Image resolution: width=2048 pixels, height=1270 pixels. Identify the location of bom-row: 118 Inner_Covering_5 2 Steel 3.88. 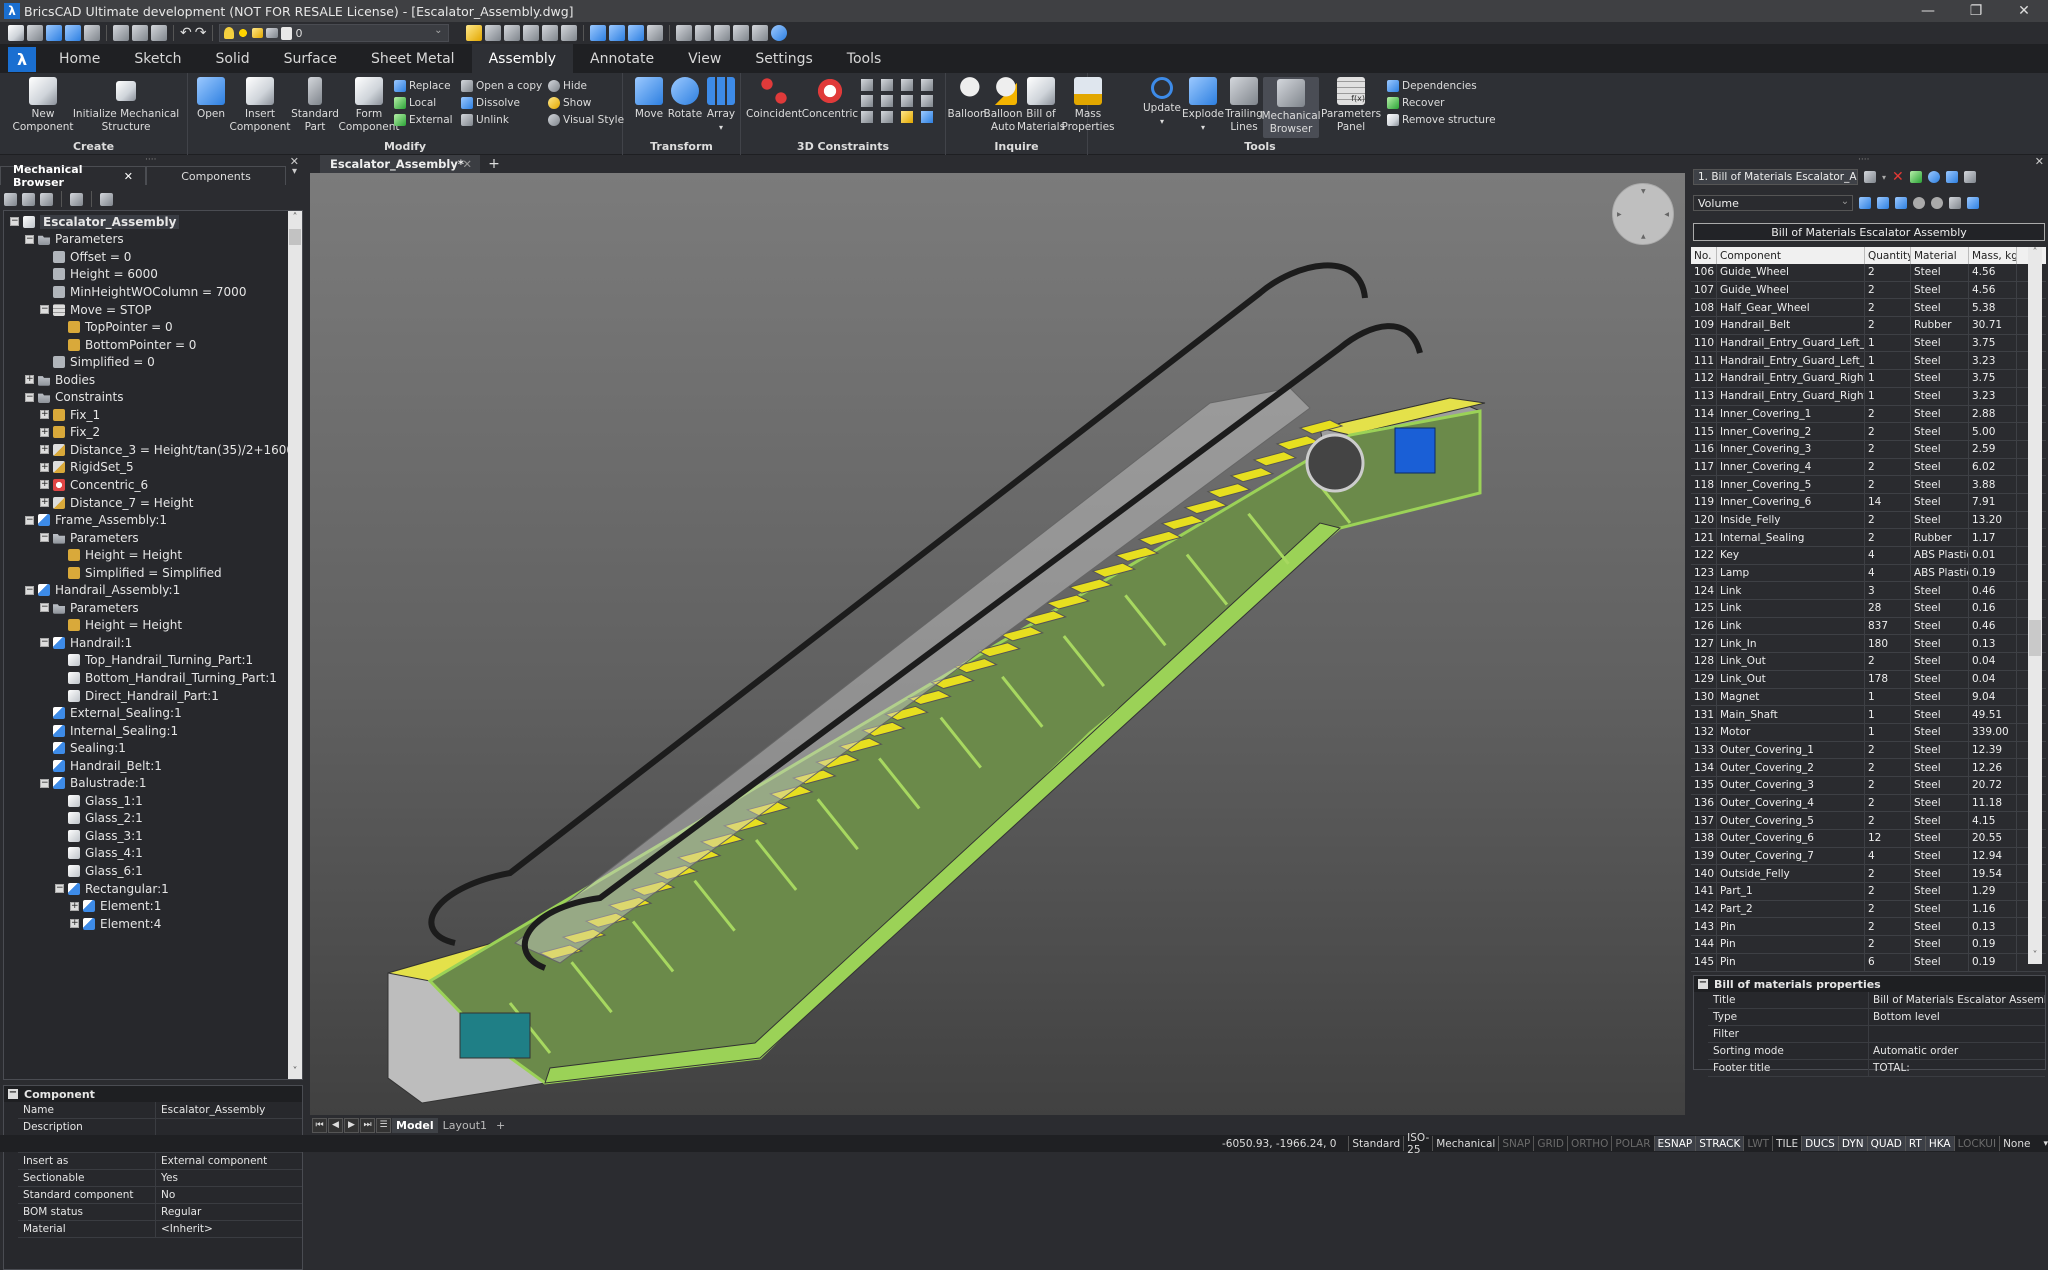
(1868, 485).